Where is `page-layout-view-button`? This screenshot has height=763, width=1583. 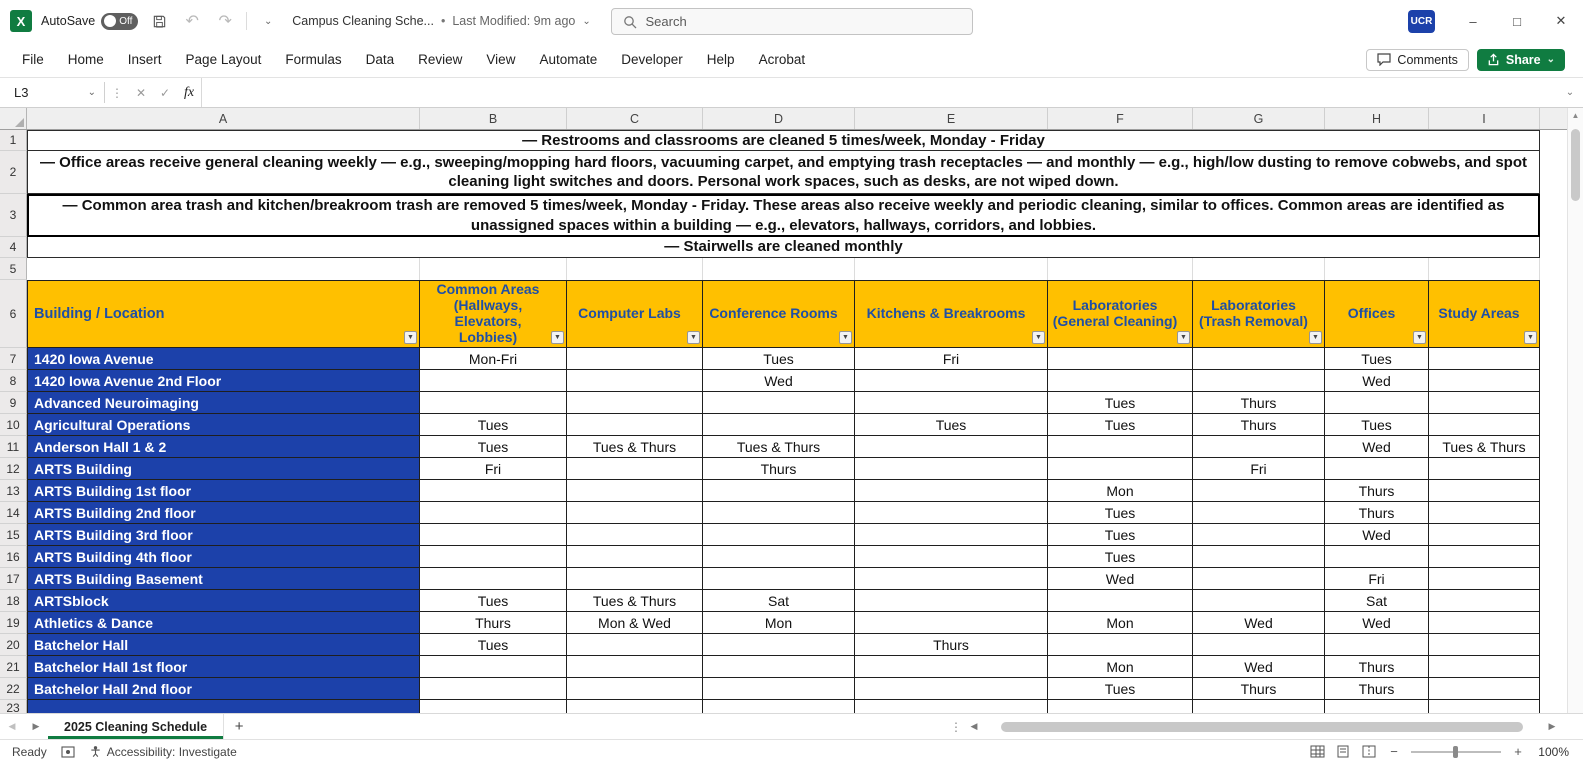
page-layout-view-button is located at coordinates (1343, 752).